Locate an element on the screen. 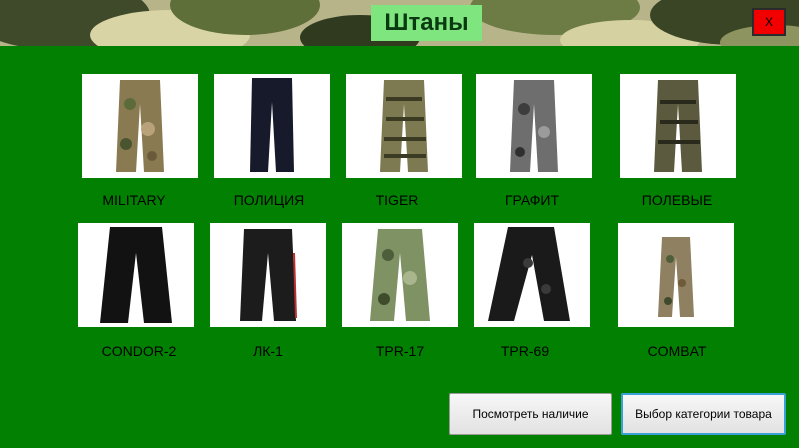 The height and width of the screenshot is (448, 799). product-image-tiger is located at coordinates (404, 126).